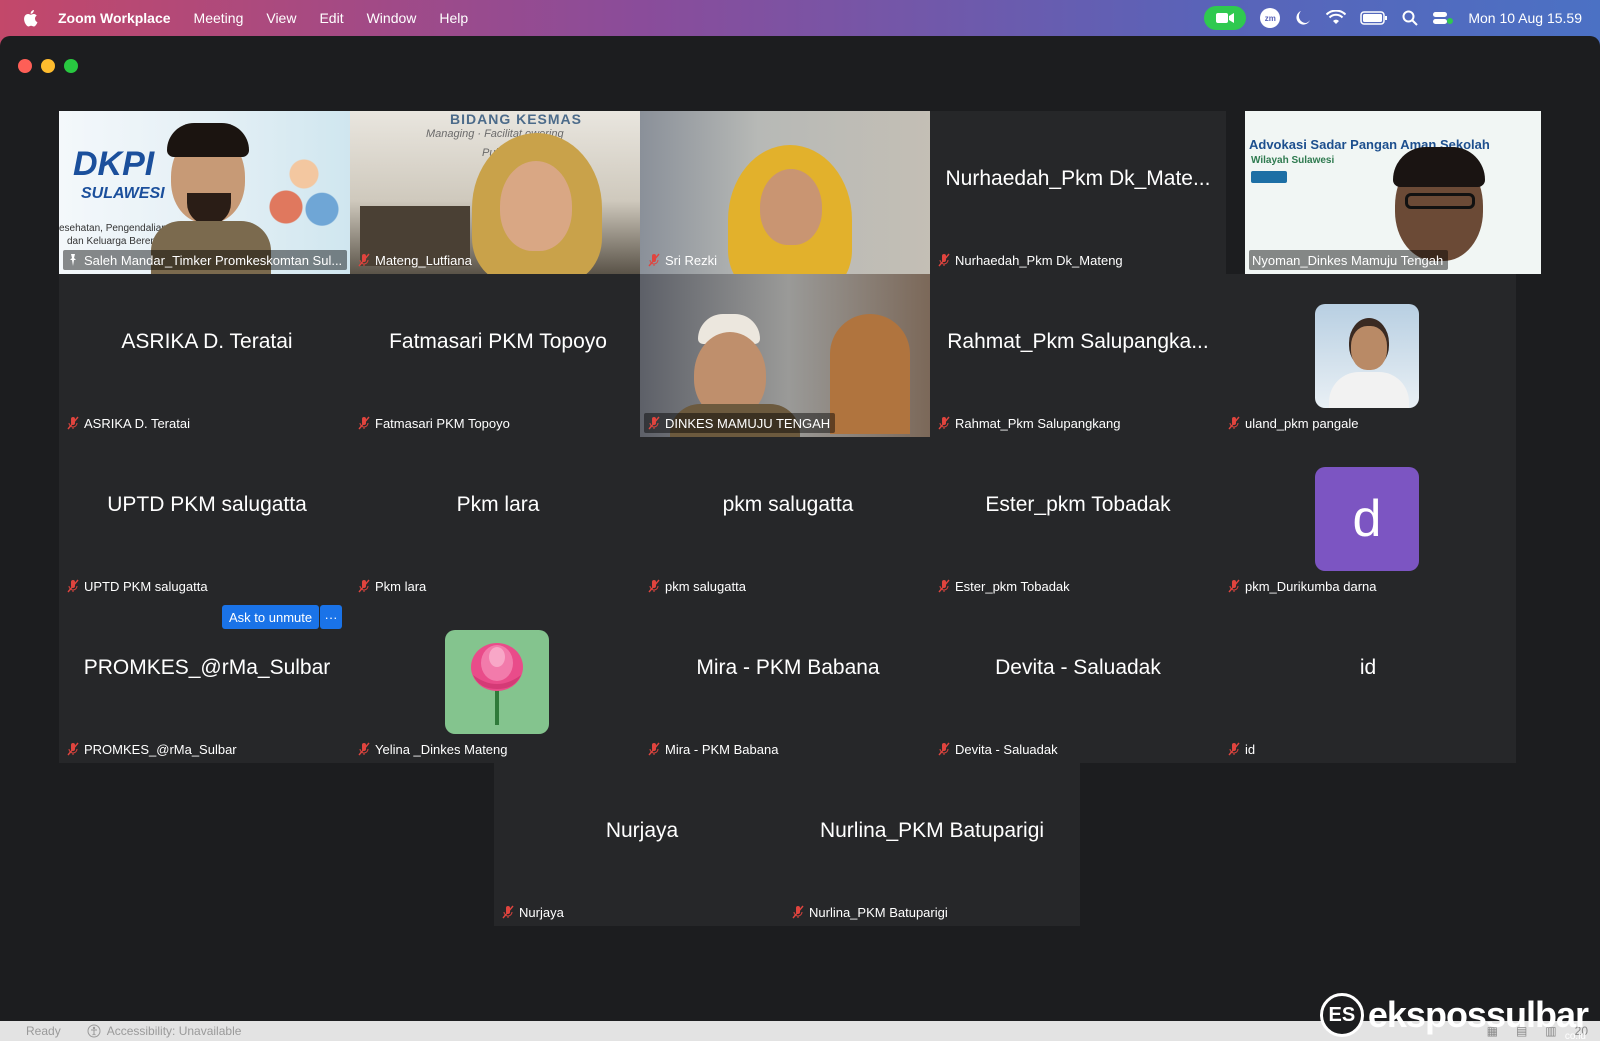 The height and width of the screenshot is (1041, 1600). I want to click on participant-name: Mateng_Lutfiana, so click(423, 260).